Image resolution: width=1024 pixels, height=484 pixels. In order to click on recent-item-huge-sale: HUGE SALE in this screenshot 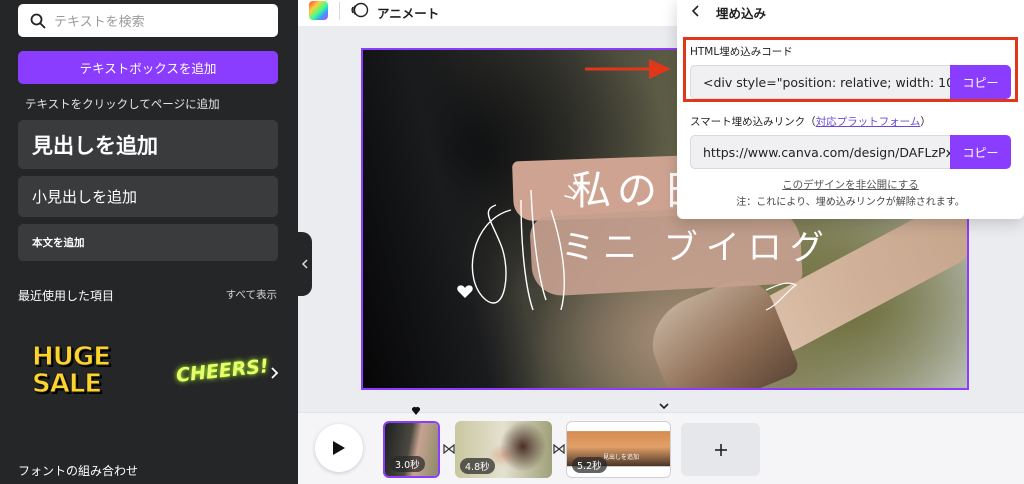, I will do `click(72, 370)`.